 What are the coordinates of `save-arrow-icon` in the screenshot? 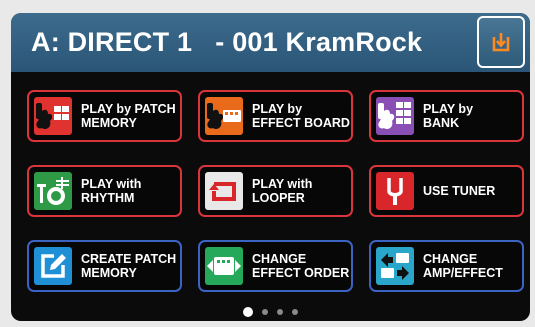 It's located at (501, 42).